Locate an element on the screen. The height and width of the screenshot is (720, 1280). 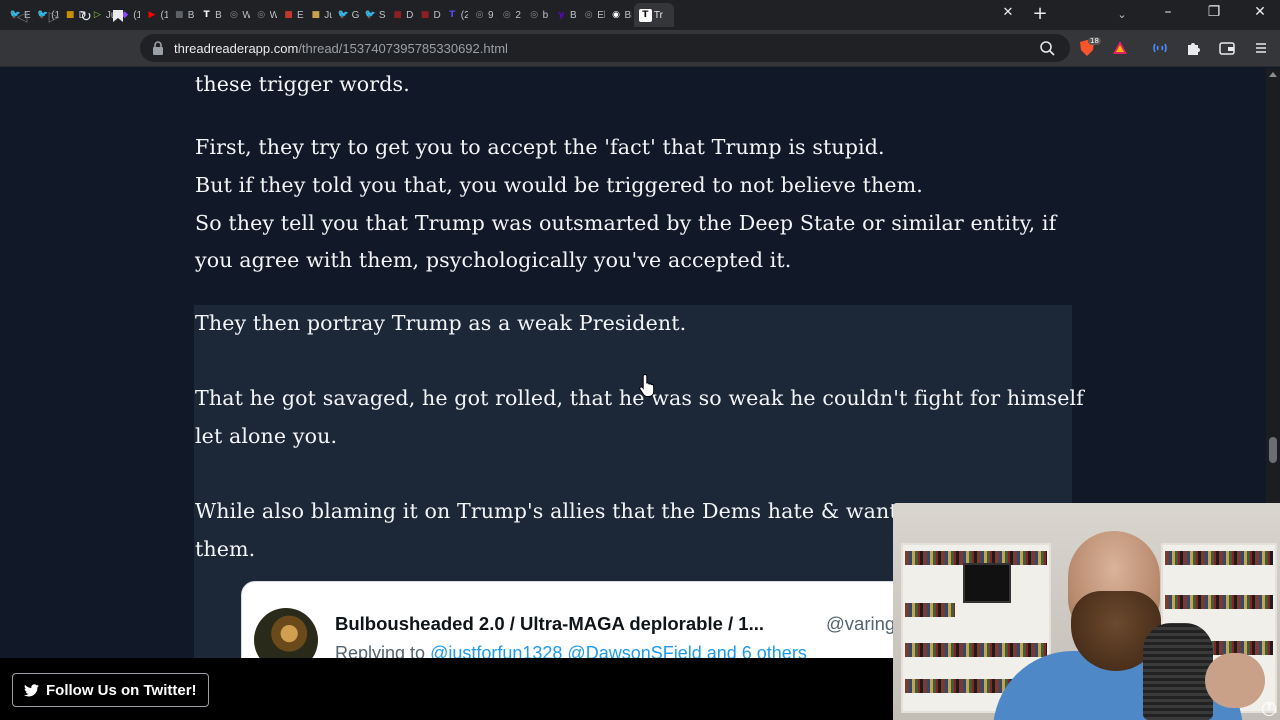
follow-label: Follow Us on Twitter! is located at coordinates (121, 690).